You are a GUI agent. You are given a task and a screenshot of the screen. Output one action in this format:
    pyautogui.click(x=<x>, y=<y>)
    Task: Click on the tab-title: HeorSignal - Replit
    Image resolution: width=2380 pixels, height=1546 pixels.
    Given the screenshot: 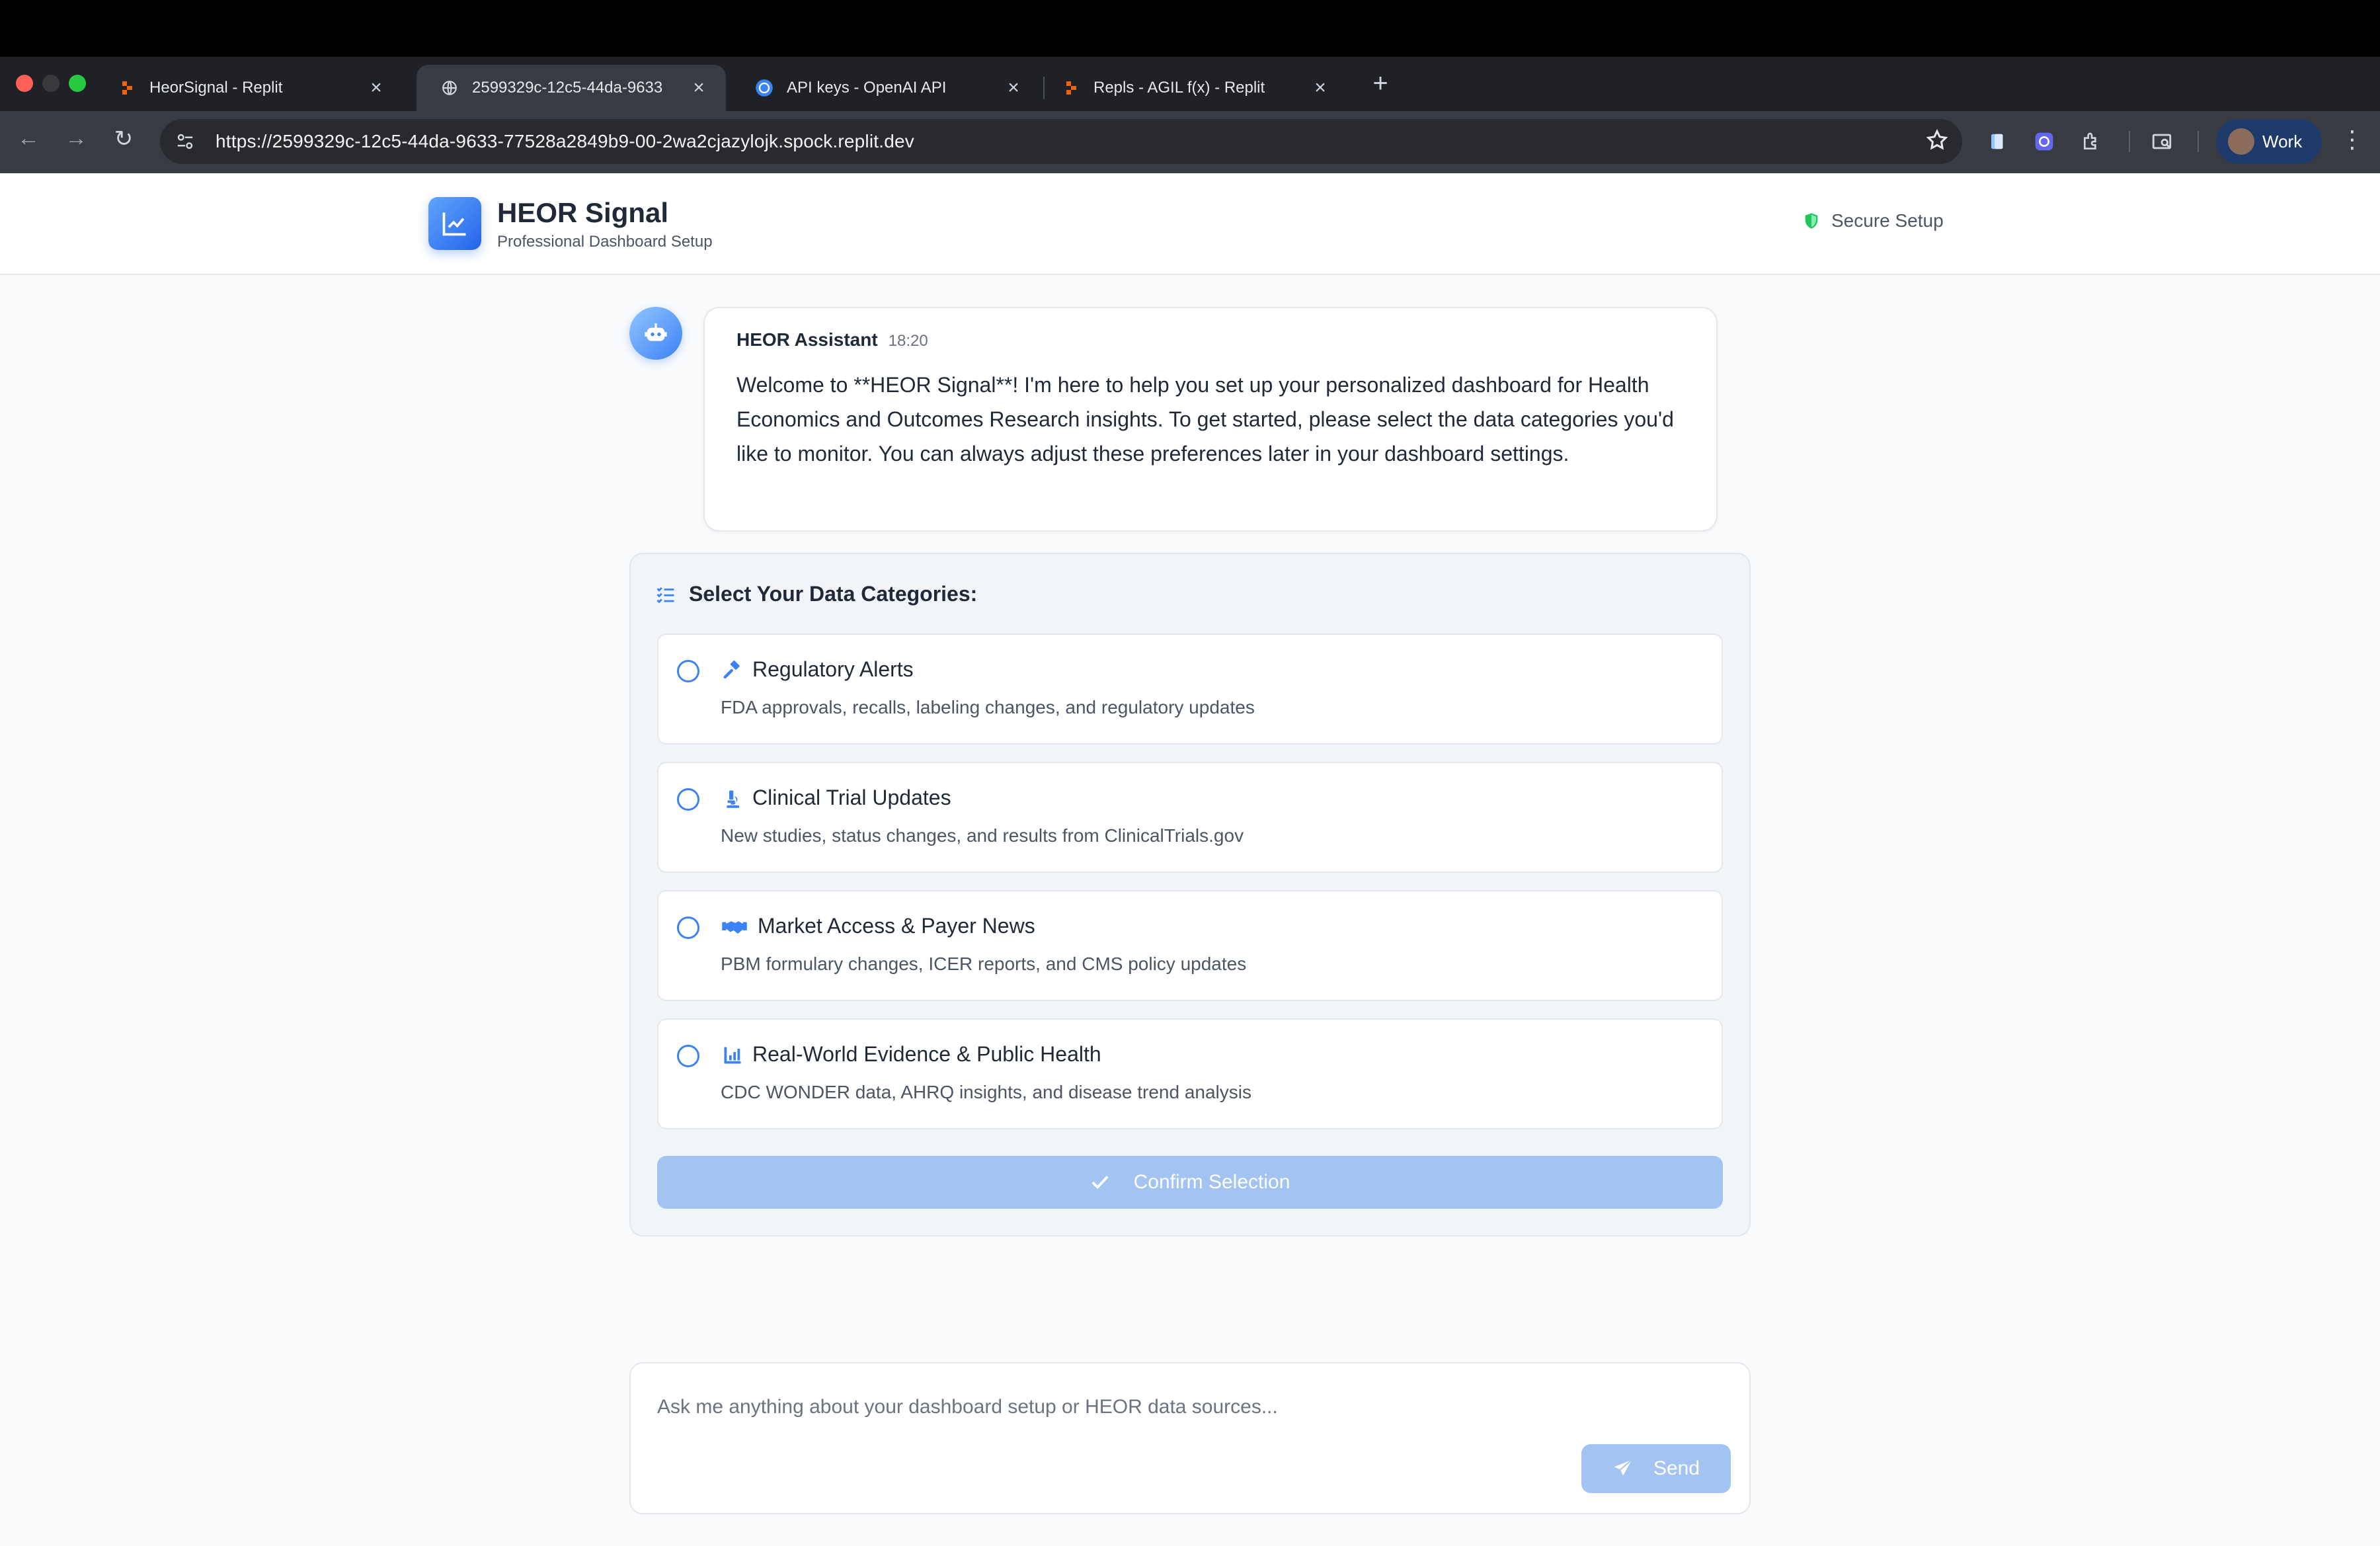 What is the action you would take?
    pyautogui.click(x=216, y=88)
    